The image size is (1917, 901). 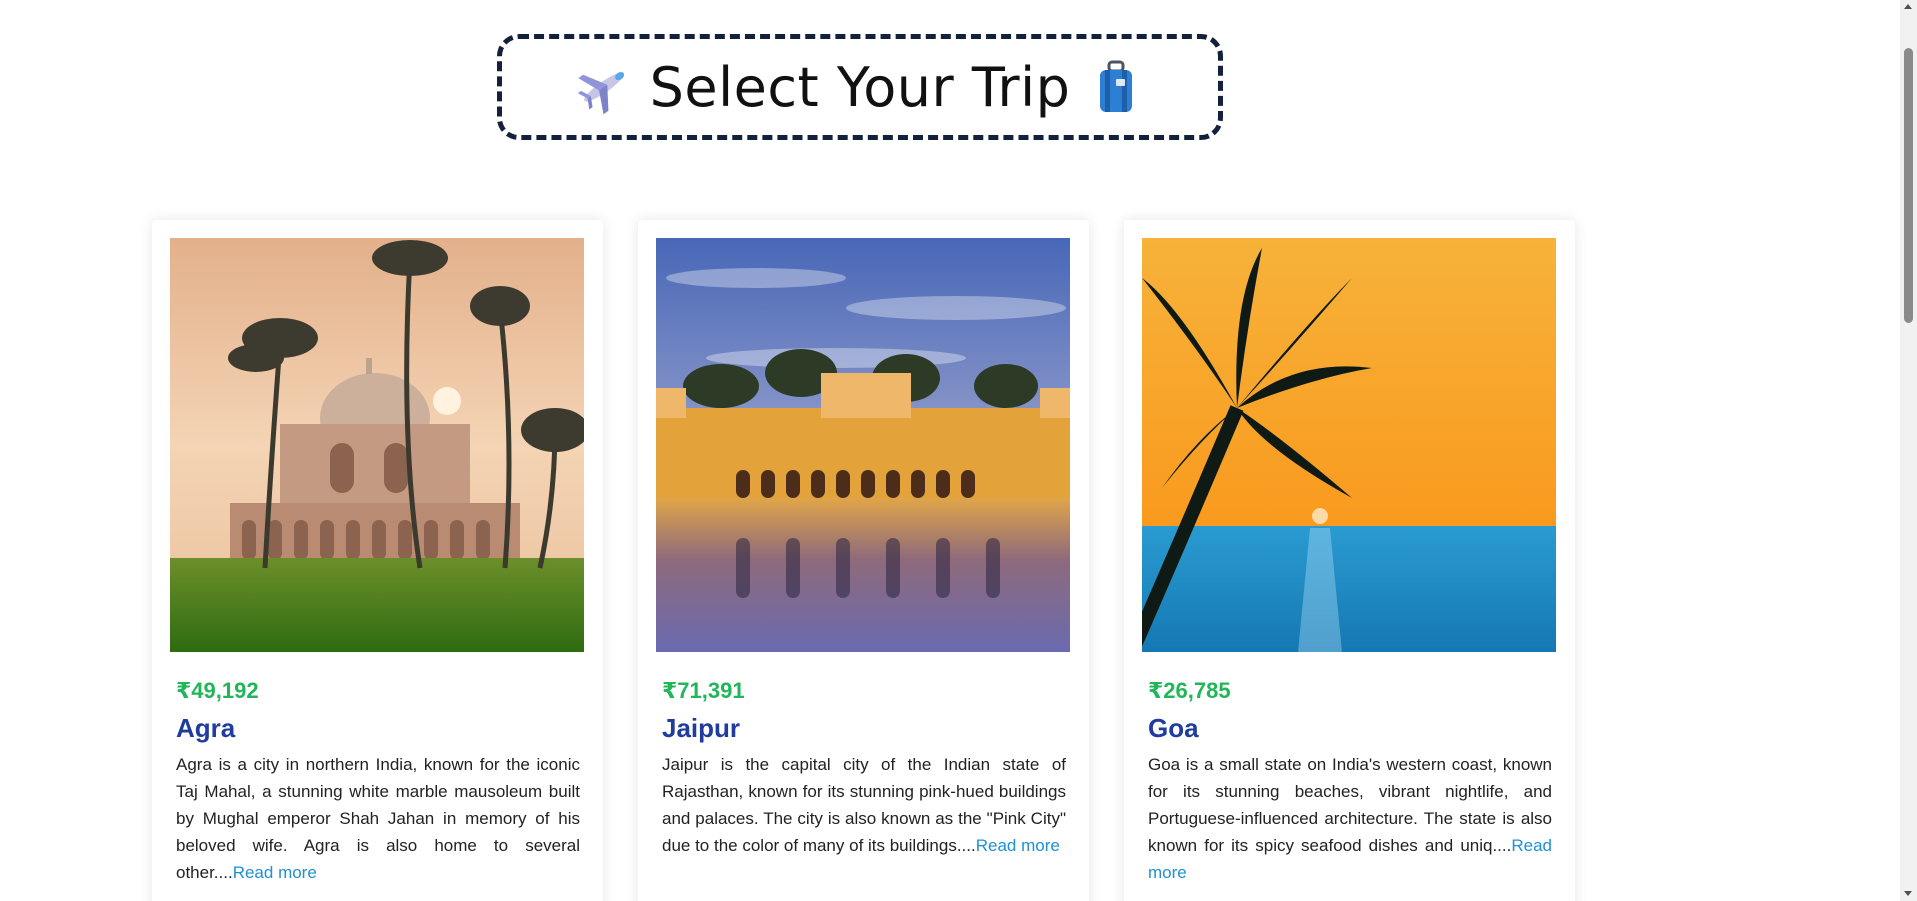 I want to click on jaipur-water-palace-image, so click(x=863, y=445).